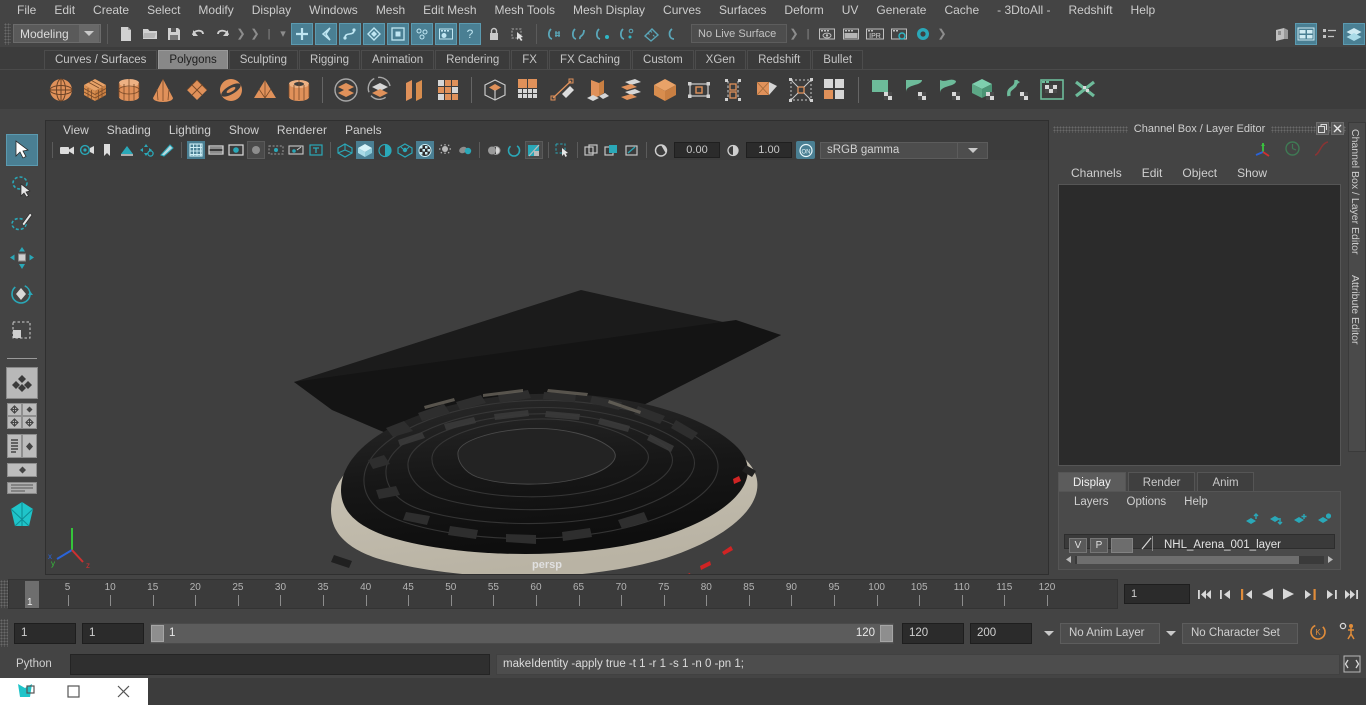 This screenshot has width=1366, height=705. Describe the element at coordinates (1252, 521) in the screenshot. I see `move-layer-up-icon` at that location.